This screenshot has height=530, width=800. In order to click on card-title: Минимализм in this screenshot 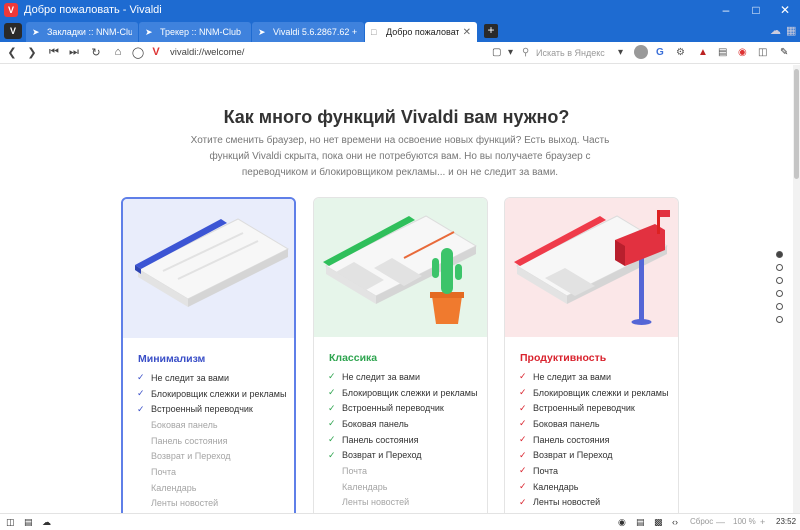, I will do `click(172, 359)`.